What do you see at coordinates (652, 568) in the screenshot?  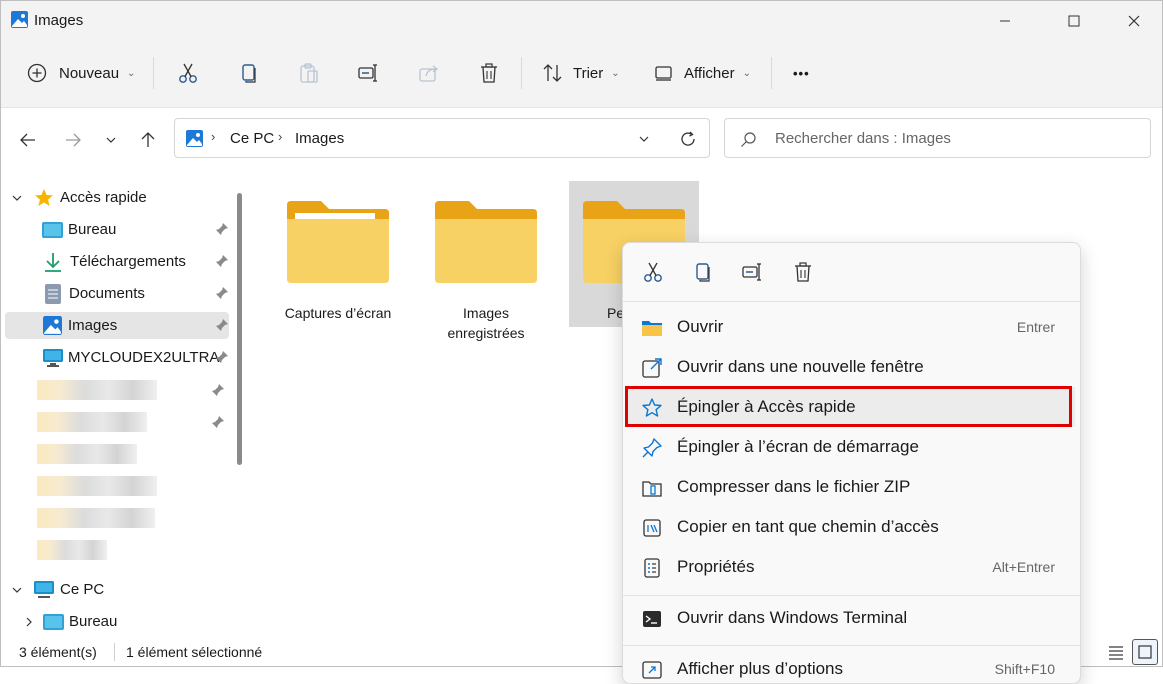 I see `properties-icon` at bounding box center [652, 568].